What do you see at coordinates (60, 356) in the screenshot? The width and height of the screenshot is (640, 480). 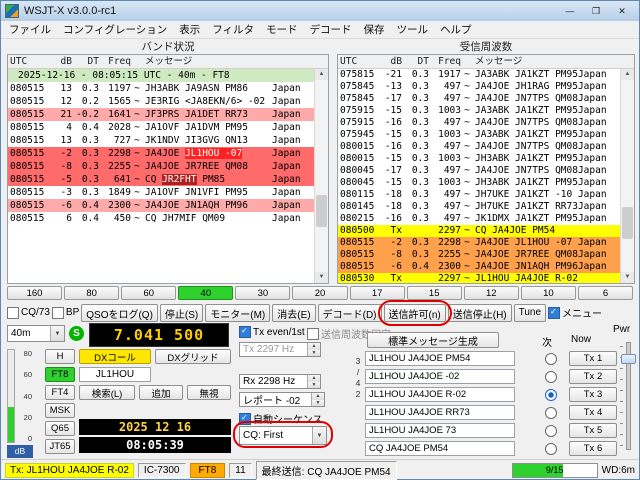 I see `mode-button-h: H` at bounding box center [60, 356].